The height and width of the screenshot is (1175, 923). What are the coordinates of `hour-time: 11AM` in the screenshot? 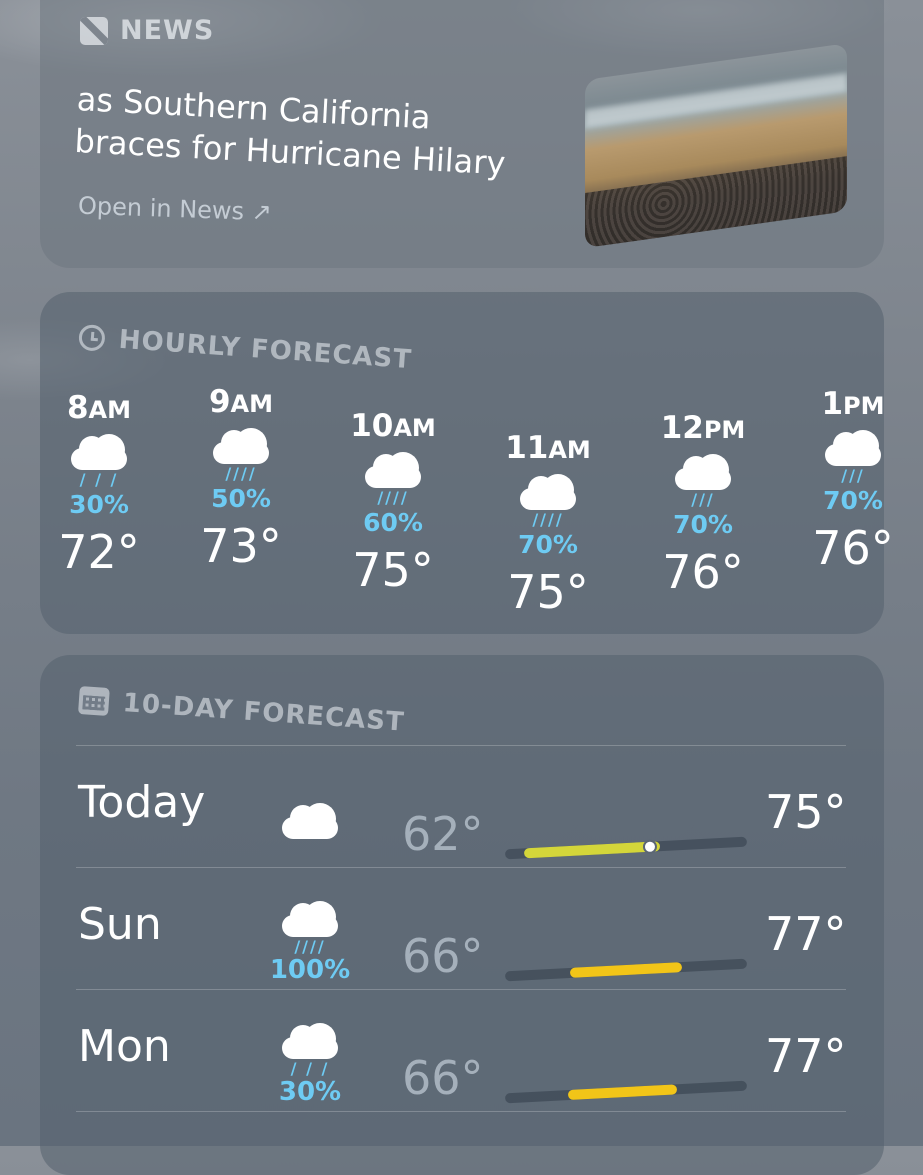 It's located at (548, 448).